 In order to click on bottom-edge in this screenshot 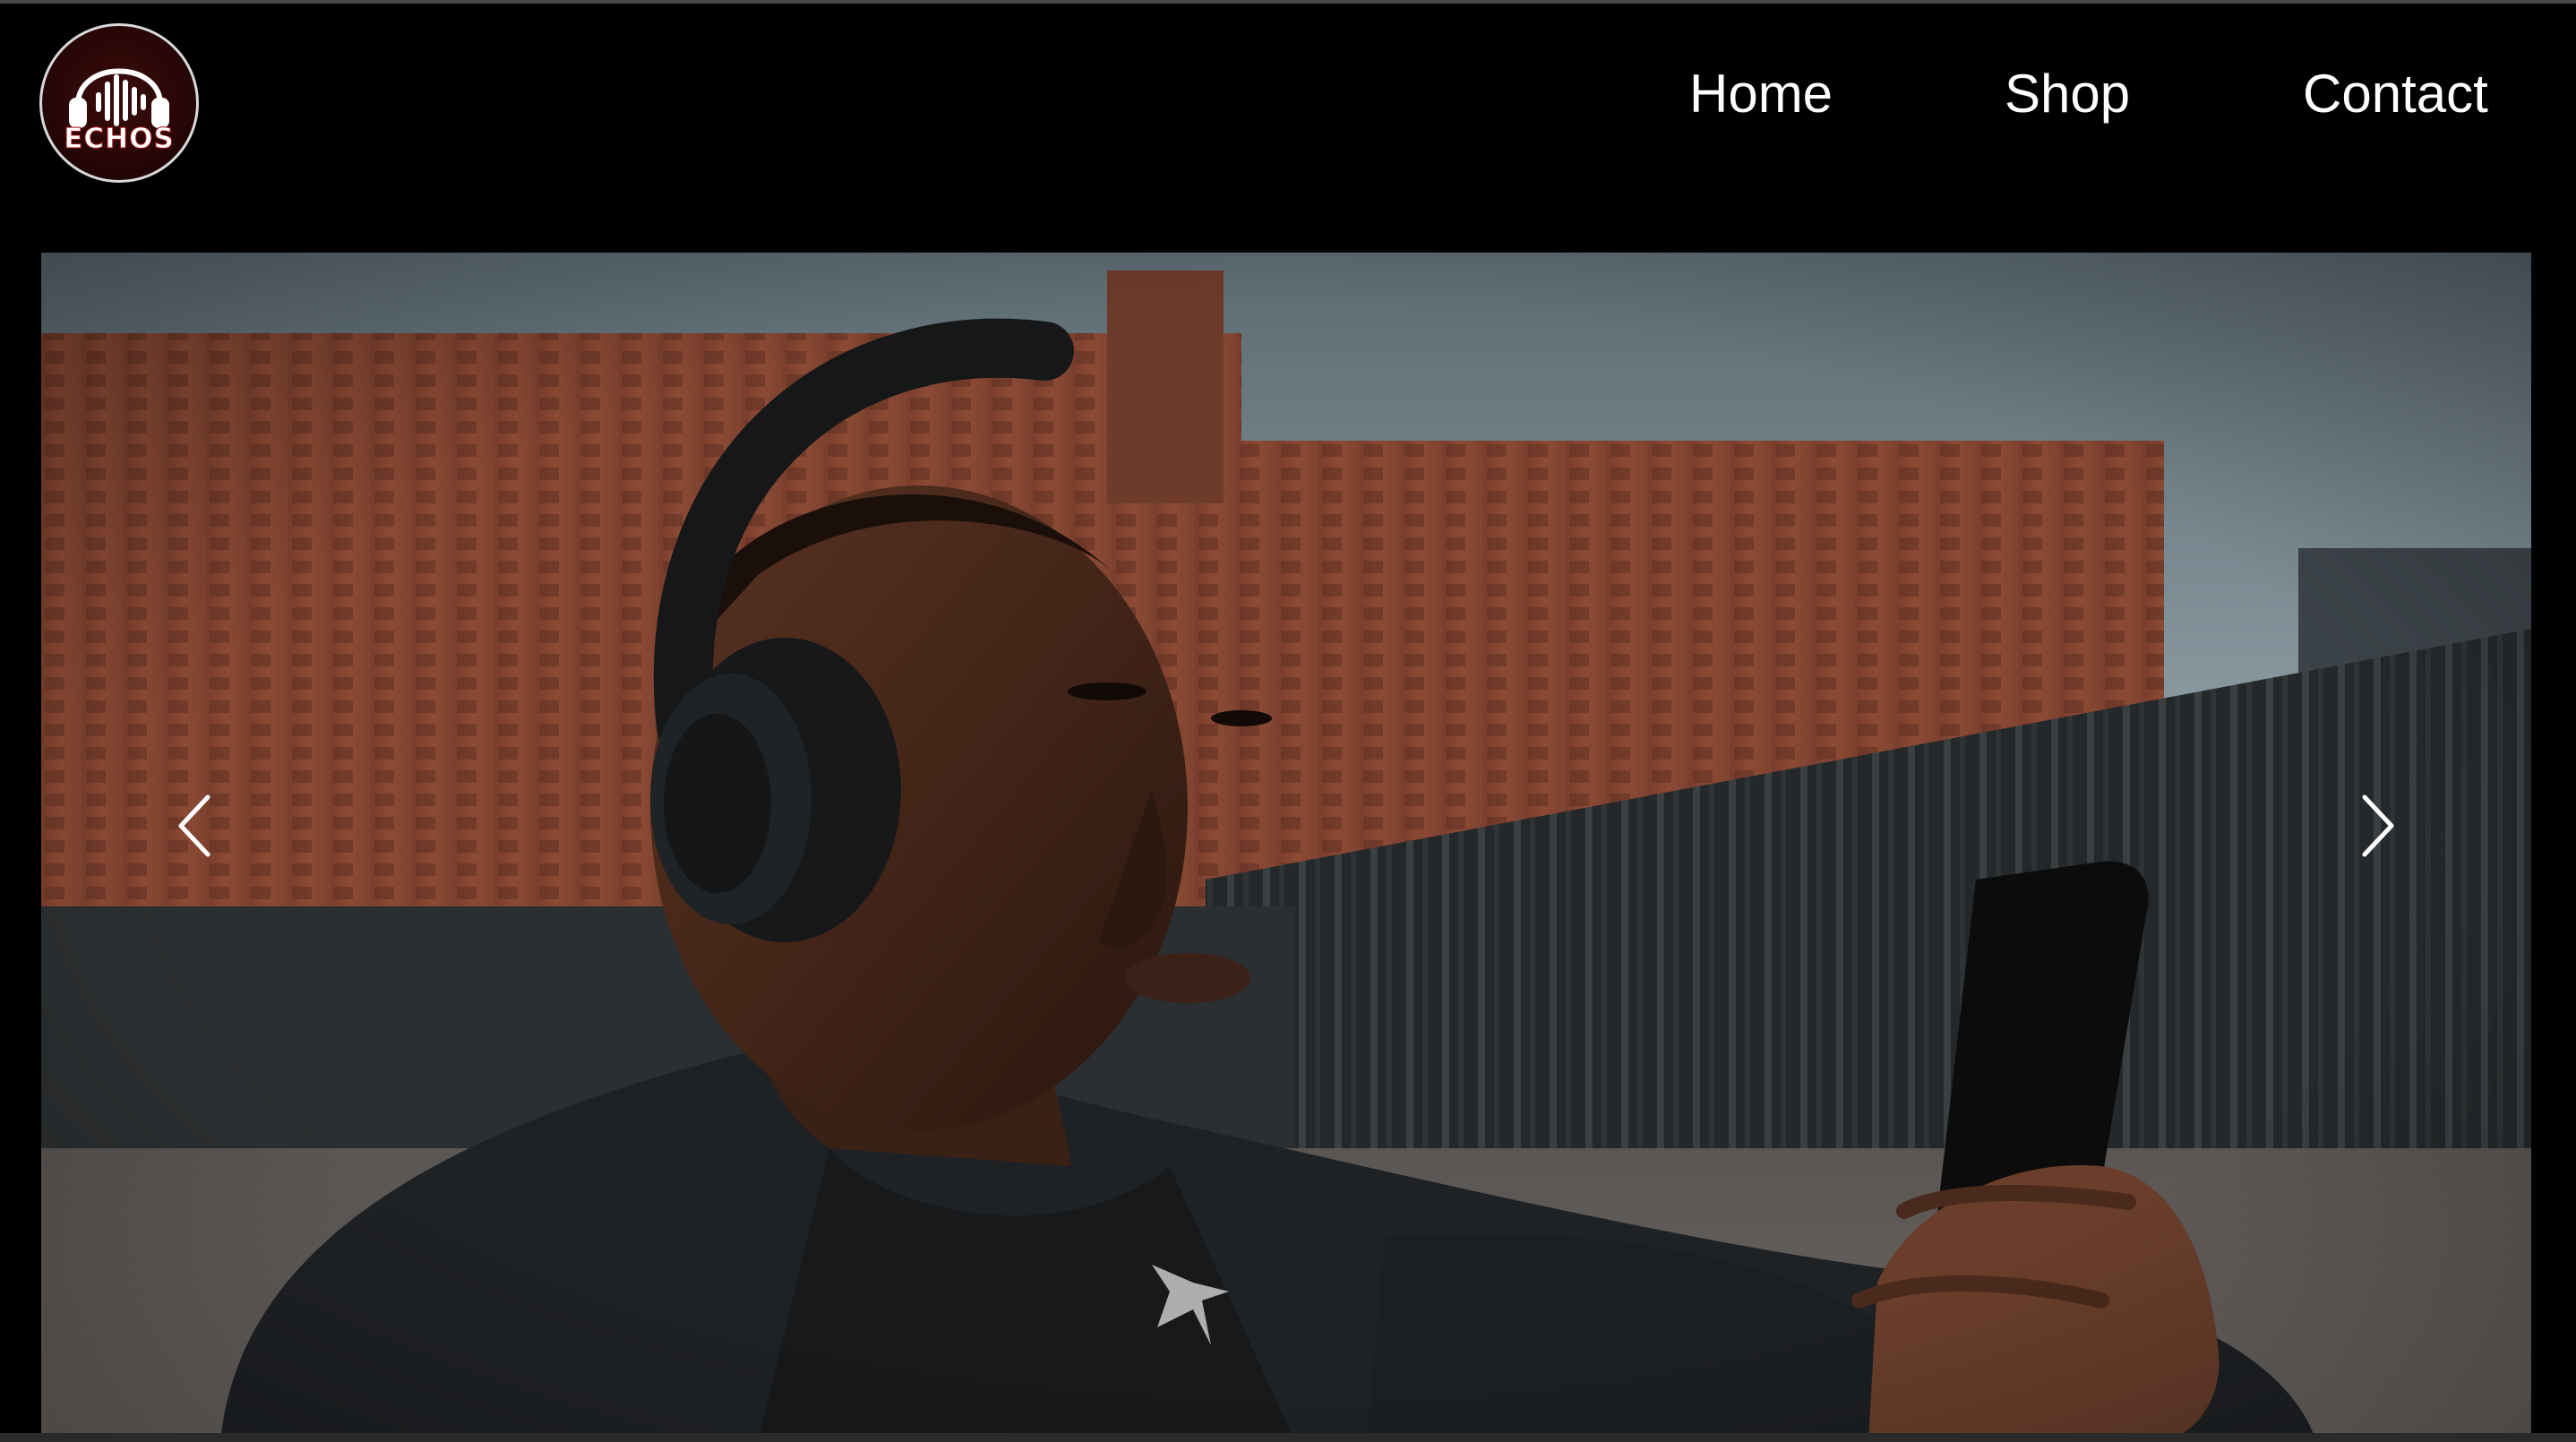, I will do `click(1288, 1437)`.